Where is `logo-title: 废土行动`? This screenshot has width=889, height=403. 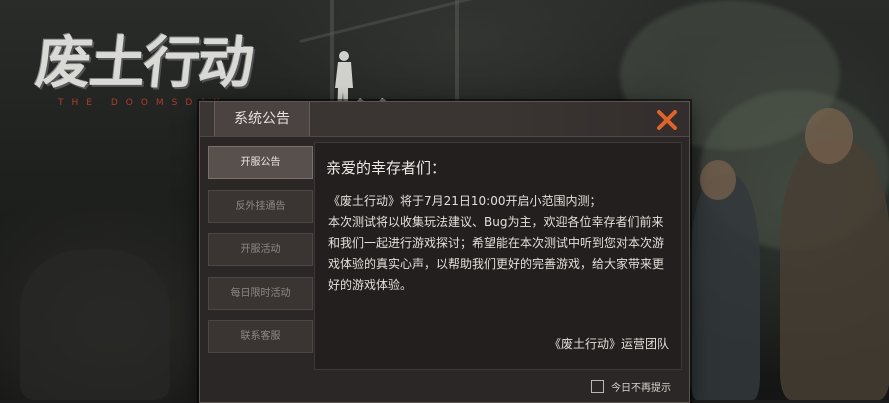
logo-title: 废土行动 is located at coordinates (144, 63).